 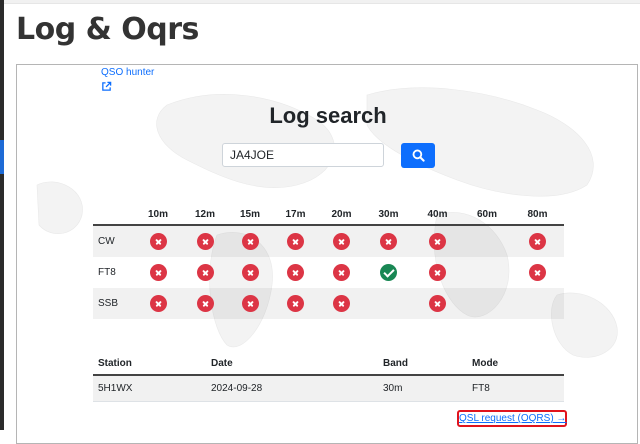 I want to click on station-header: Station, so click(x=149, y=364).